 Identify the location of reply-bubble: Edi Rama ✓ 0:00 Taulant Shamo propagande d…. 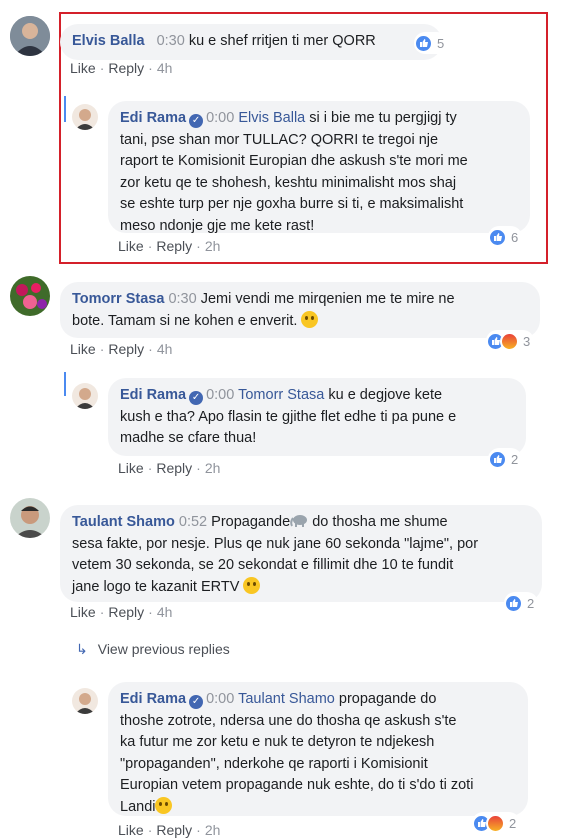
(318, 749).